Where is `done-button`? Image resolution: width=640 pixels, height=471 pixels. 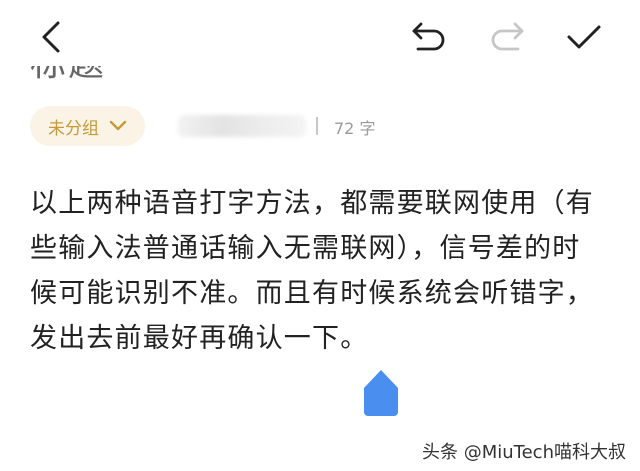
done-button is located at coordinates (584, 37).